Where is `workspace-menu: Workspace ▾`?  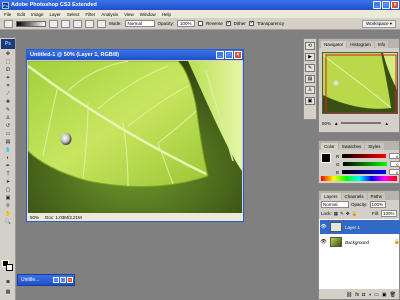
workspace-menu: Workspace ▾ is located at coordinates (379, 23).